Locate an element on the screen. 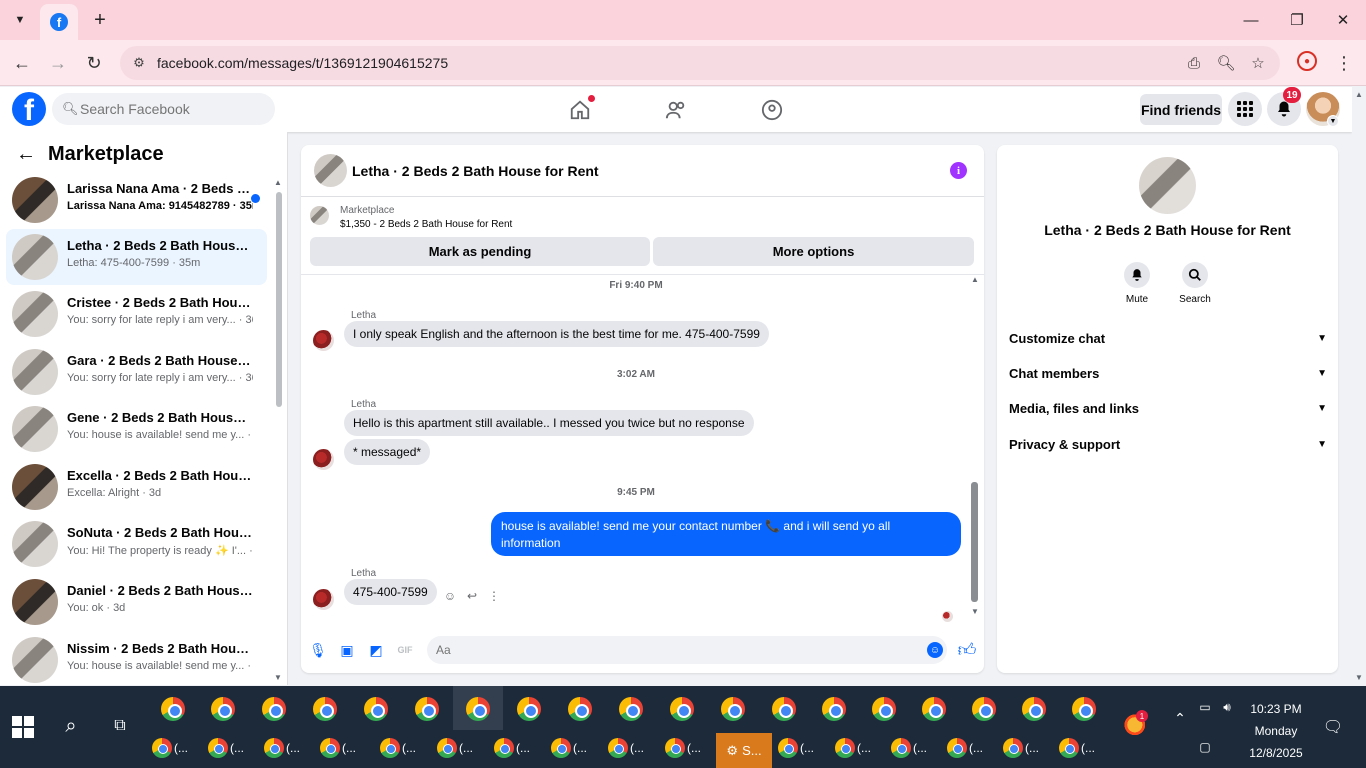  search-in-chat-button is located at coordinates (1195, 275).